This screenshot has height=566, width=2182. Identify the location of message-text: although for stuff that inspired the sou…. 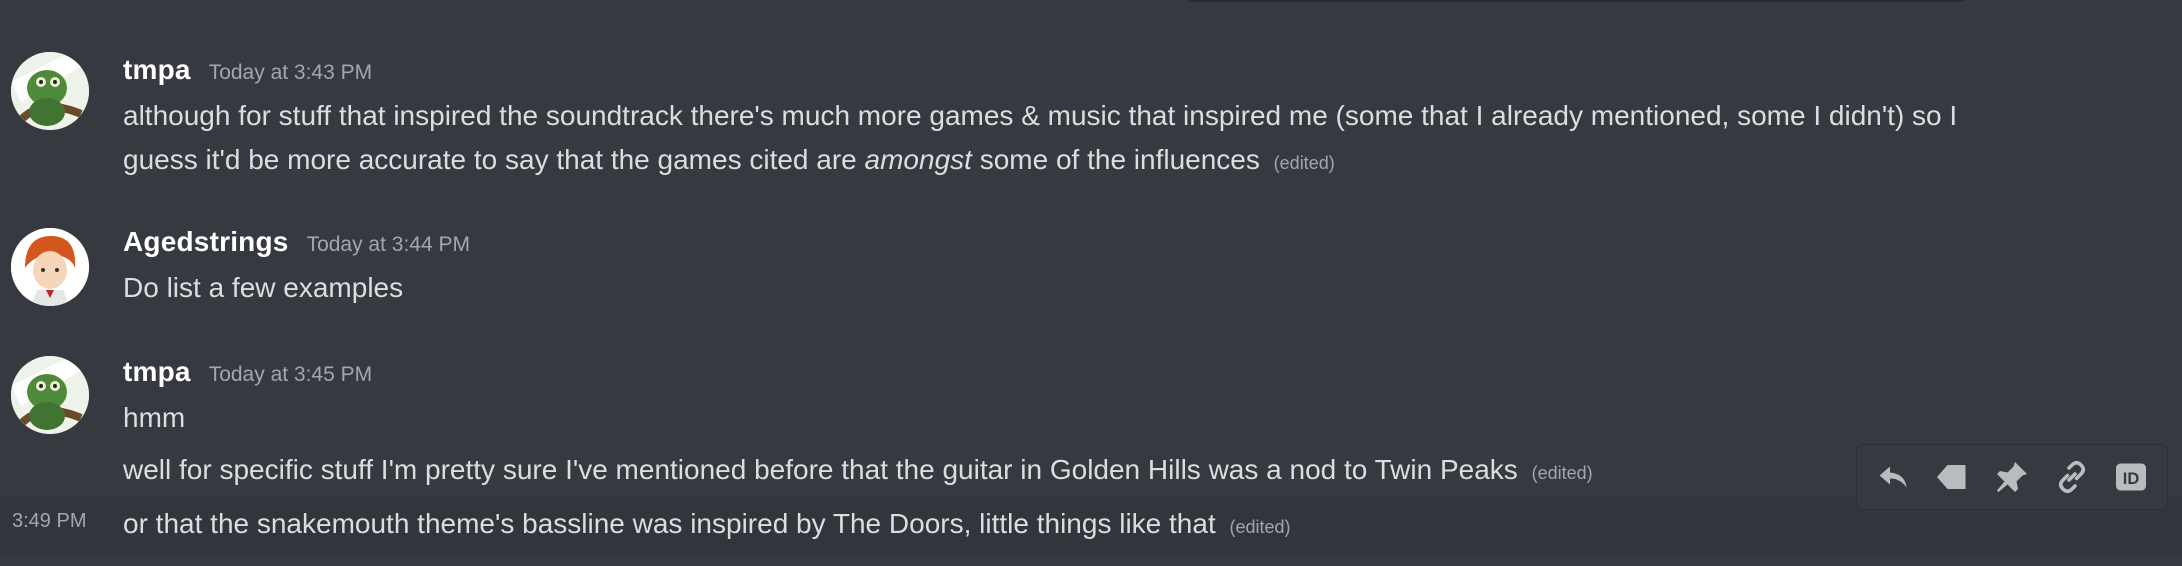
(1040, 115).